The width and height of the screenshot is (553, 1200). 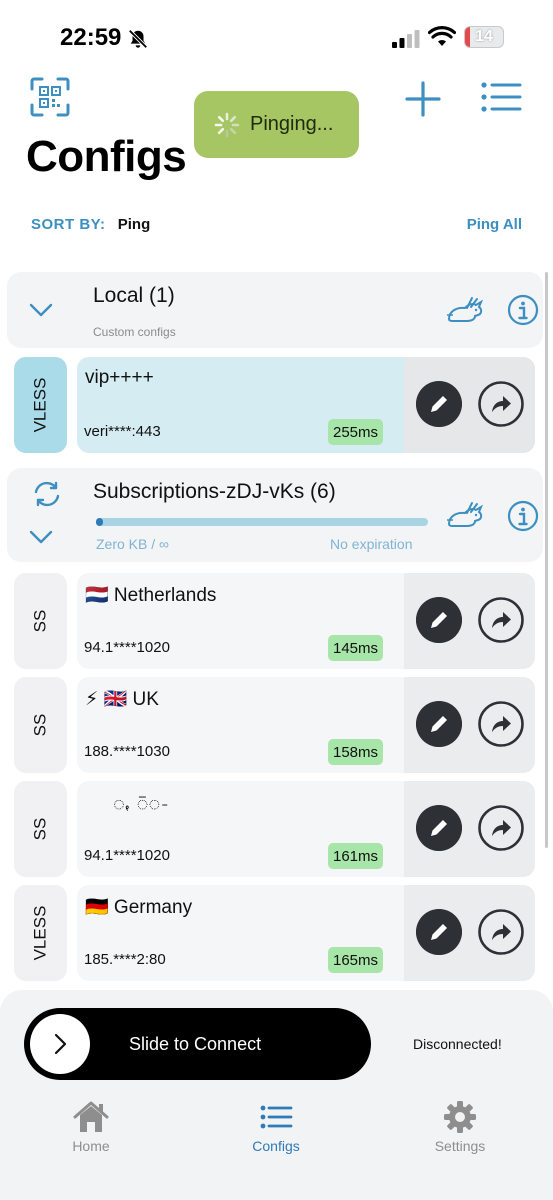 What do you see at coordinates (442, 36) in the screenshot?
I see `wifi-icon` at bounding box center [442, 36].